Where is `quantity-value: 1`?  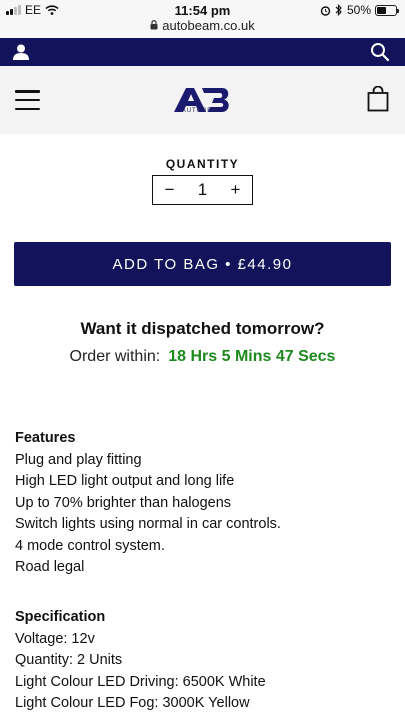
quantity-value: 1 is located at coordinates (202, 190).